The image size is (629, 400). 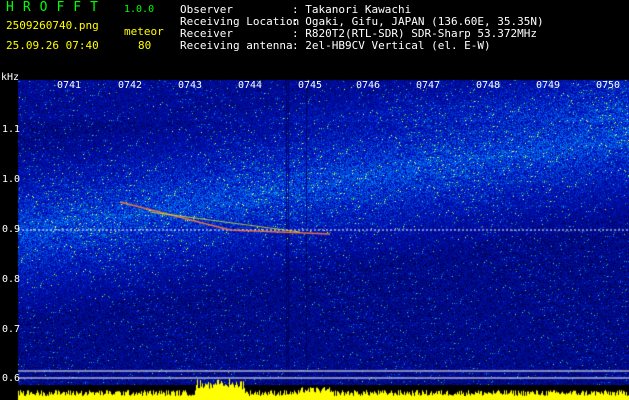 What do you see at coordinates (608, 85) in the screenshot?
I see `time-tick: 0750` at bounding box center [608, 85].